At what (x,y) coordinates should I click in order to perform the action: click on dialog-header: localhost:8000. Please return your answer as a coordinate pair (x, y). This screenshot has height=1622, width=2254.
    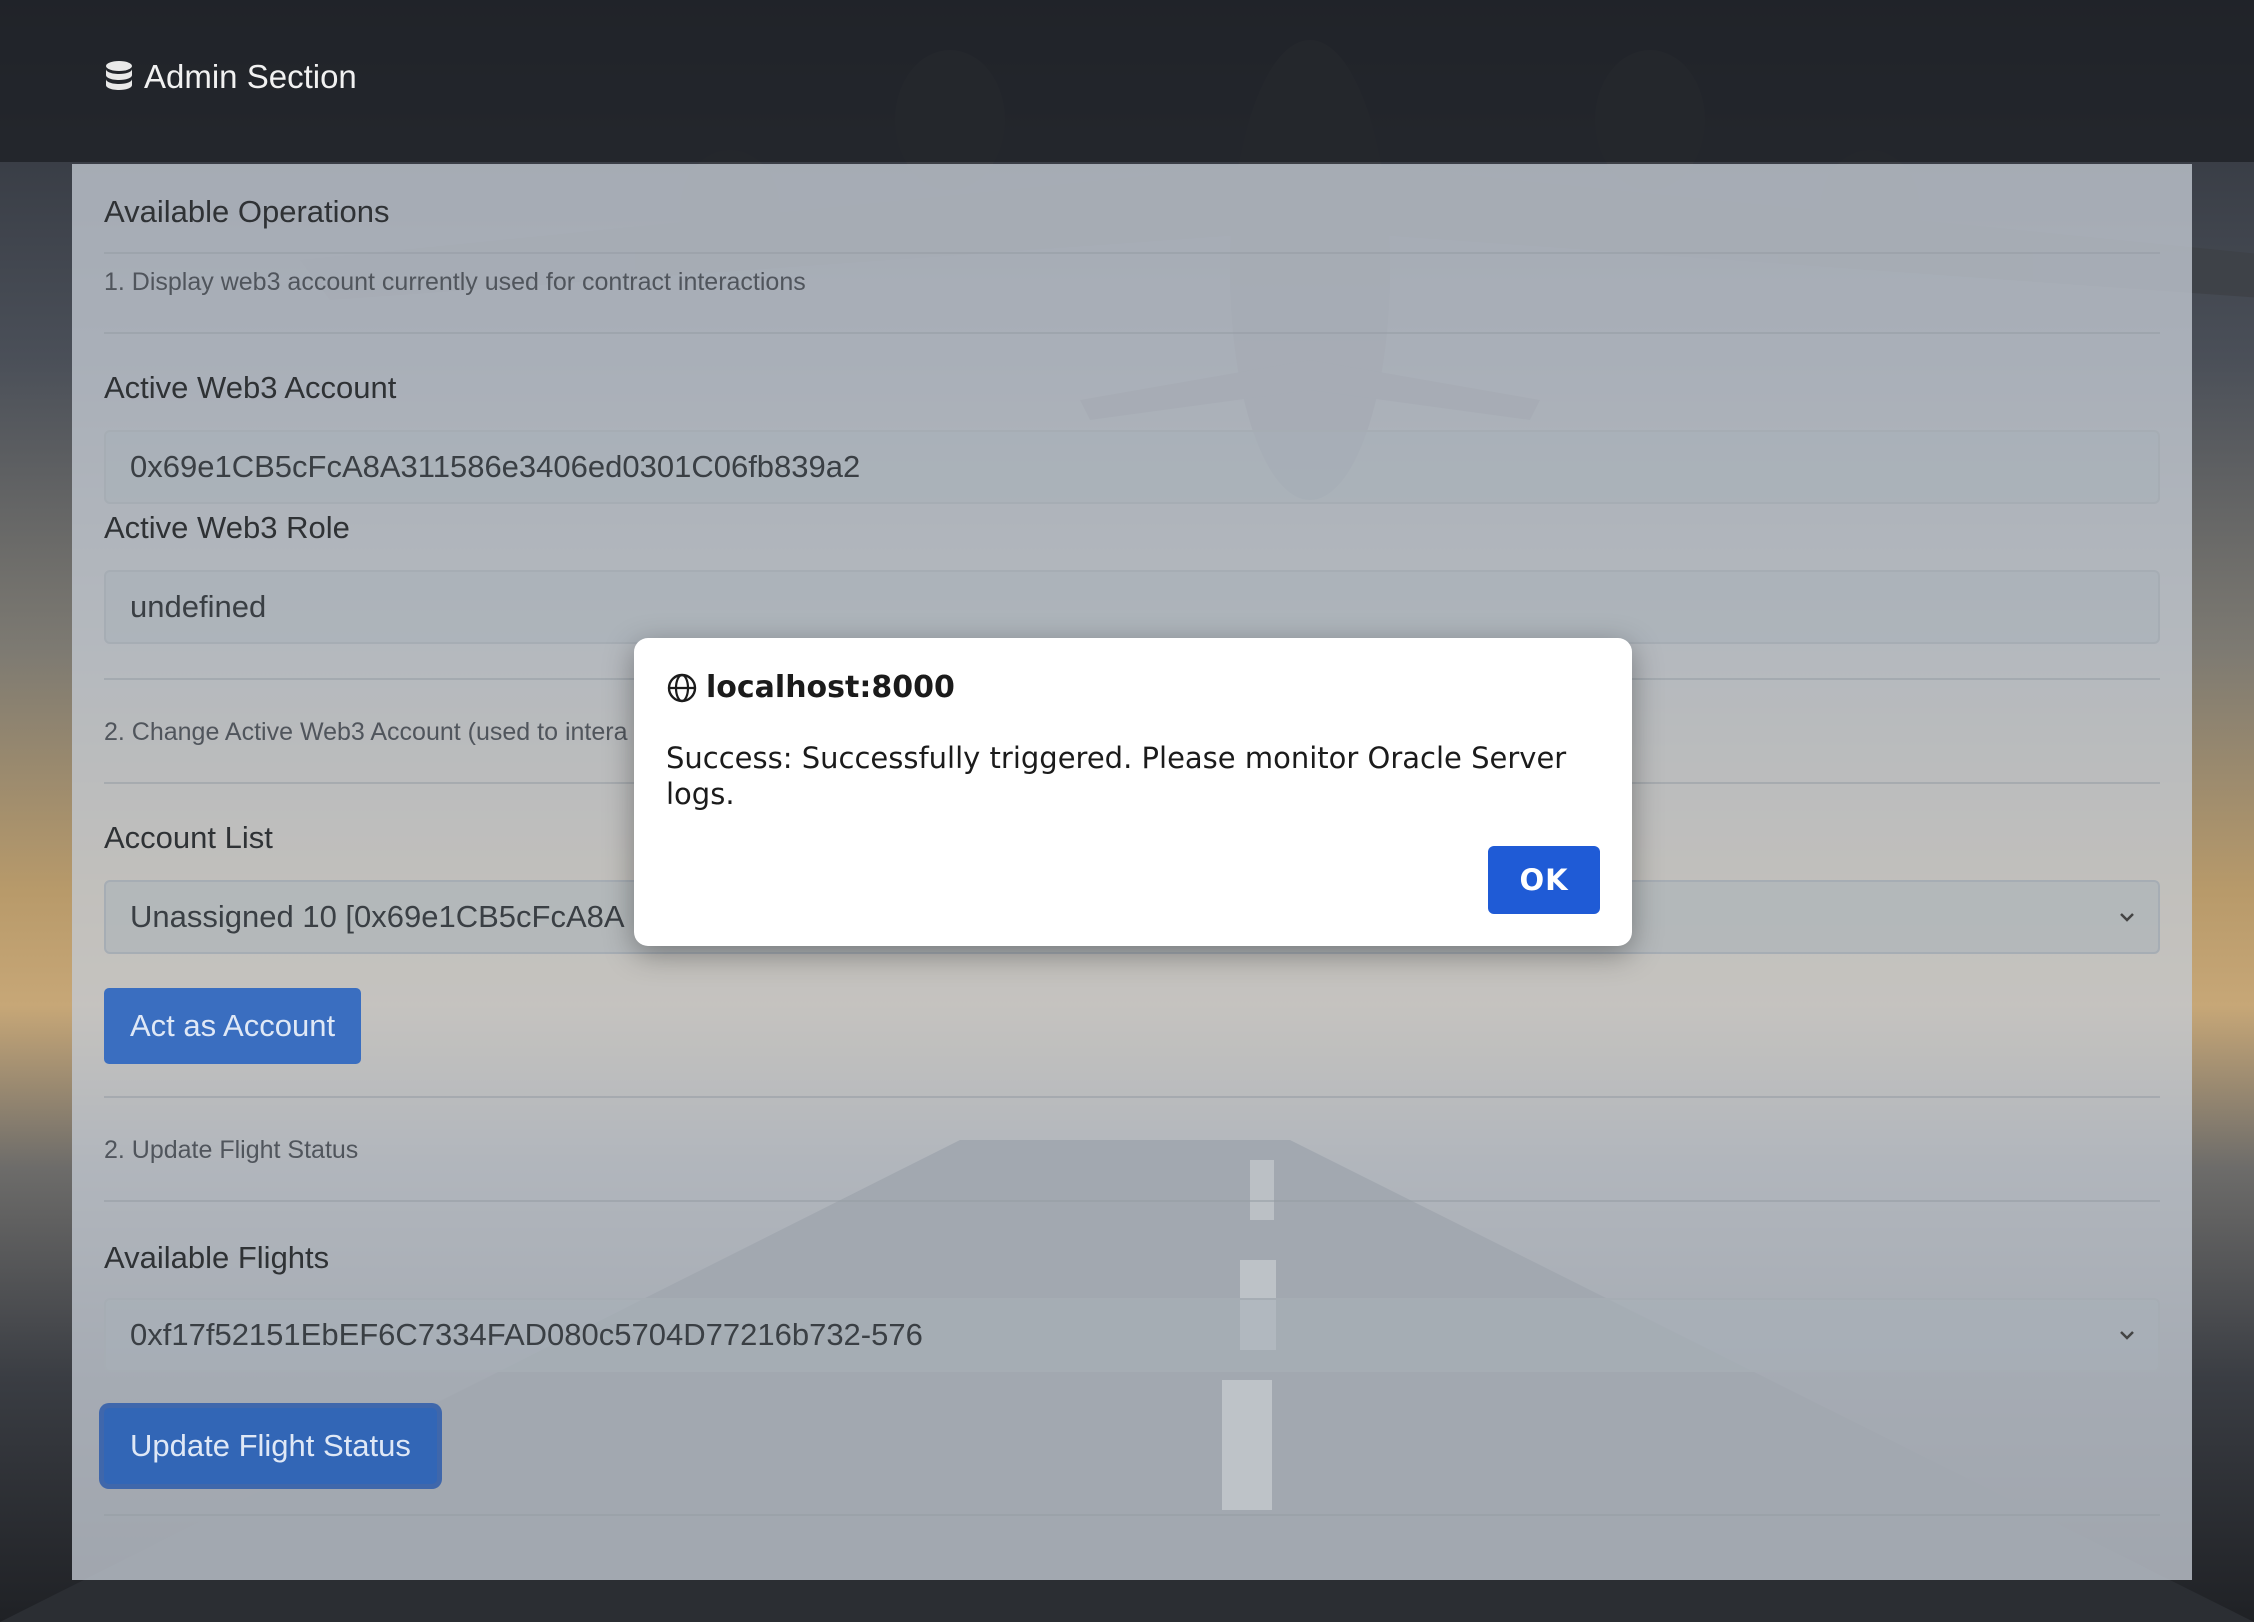
    Looking at the image, I should click on (810, 687).